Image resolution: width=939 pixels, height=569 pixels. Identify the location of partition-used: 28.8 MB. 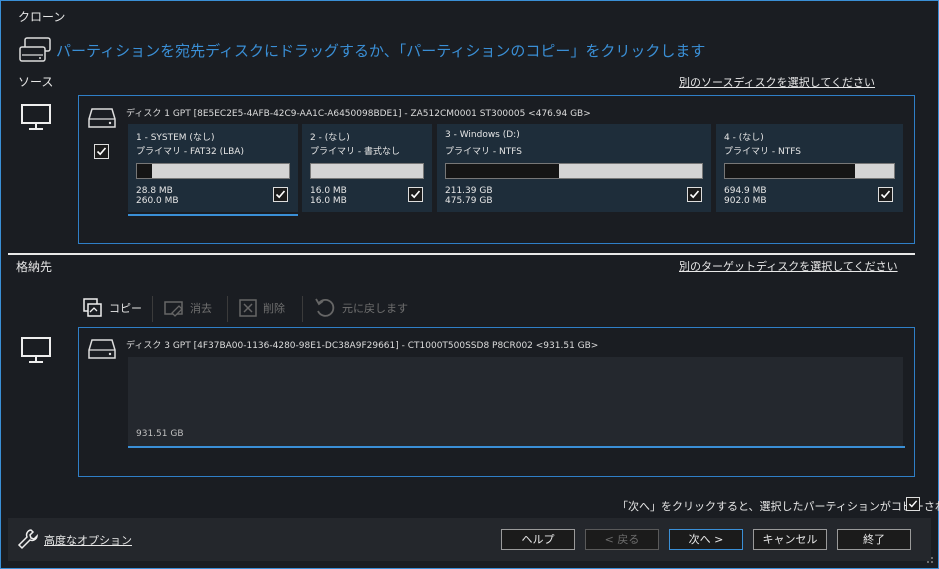
(154, 191).